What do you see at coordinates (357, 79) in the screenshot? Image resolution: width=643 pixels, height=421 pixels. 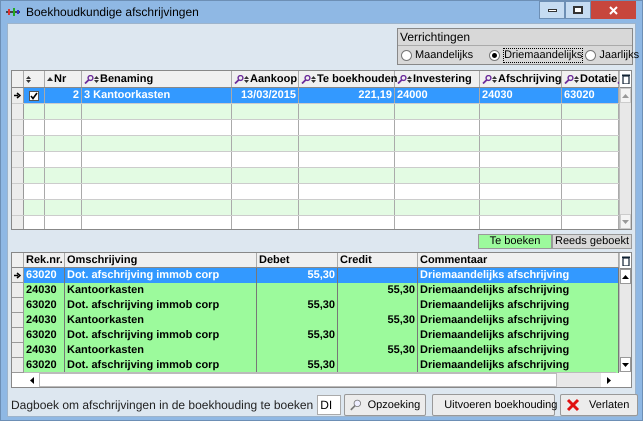 I see `column-header: Te boekhouden` at bounding box center [357, 79].